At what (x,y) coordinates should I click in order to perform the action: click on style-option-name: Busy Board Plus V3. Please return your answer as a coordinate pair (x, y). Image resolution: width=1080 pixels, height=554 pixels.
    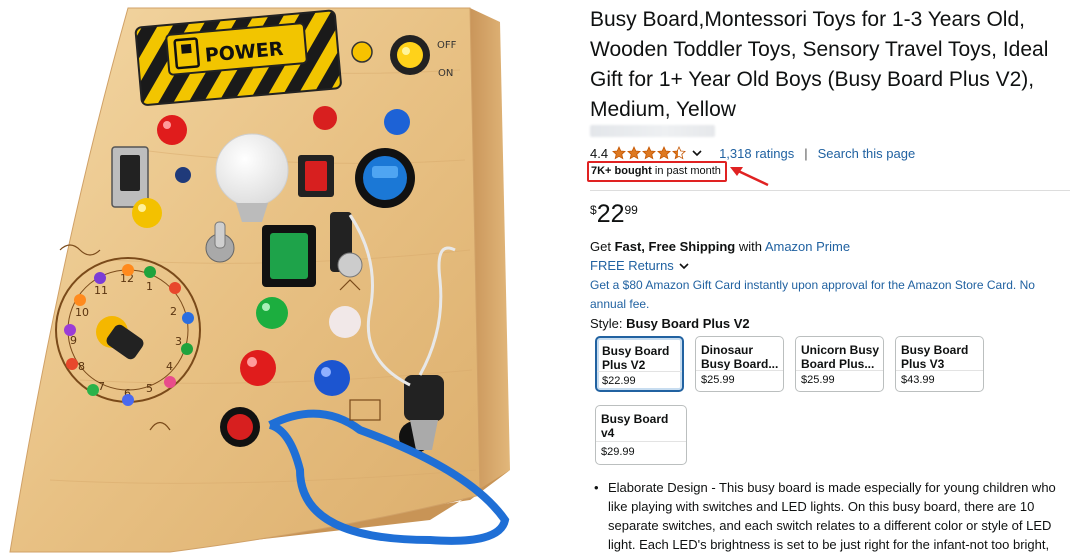
    Looking at the image, I should click on (935, 357).